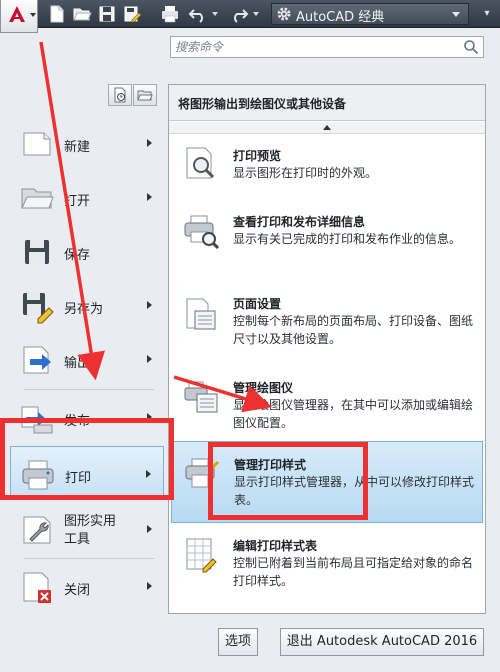 The height and width of the screenshot is (672, 500). Describe the element at coordinates (263, 388) in the screenshot. I see `panel-item-title: 管理绘图仪` at that location.